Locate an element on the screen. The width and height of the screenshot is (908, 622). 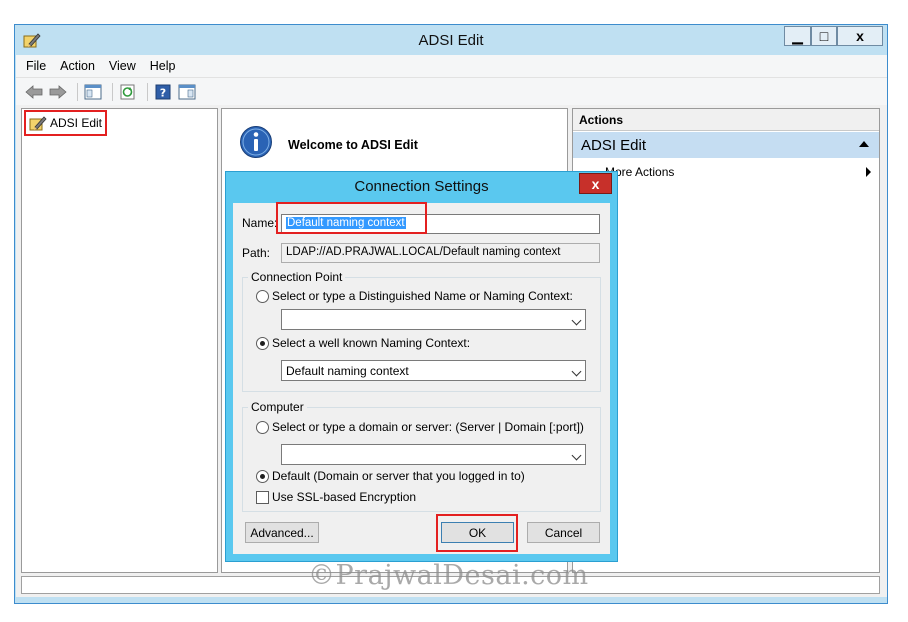
actions-header: Actions is located at coordinates (726, 120).